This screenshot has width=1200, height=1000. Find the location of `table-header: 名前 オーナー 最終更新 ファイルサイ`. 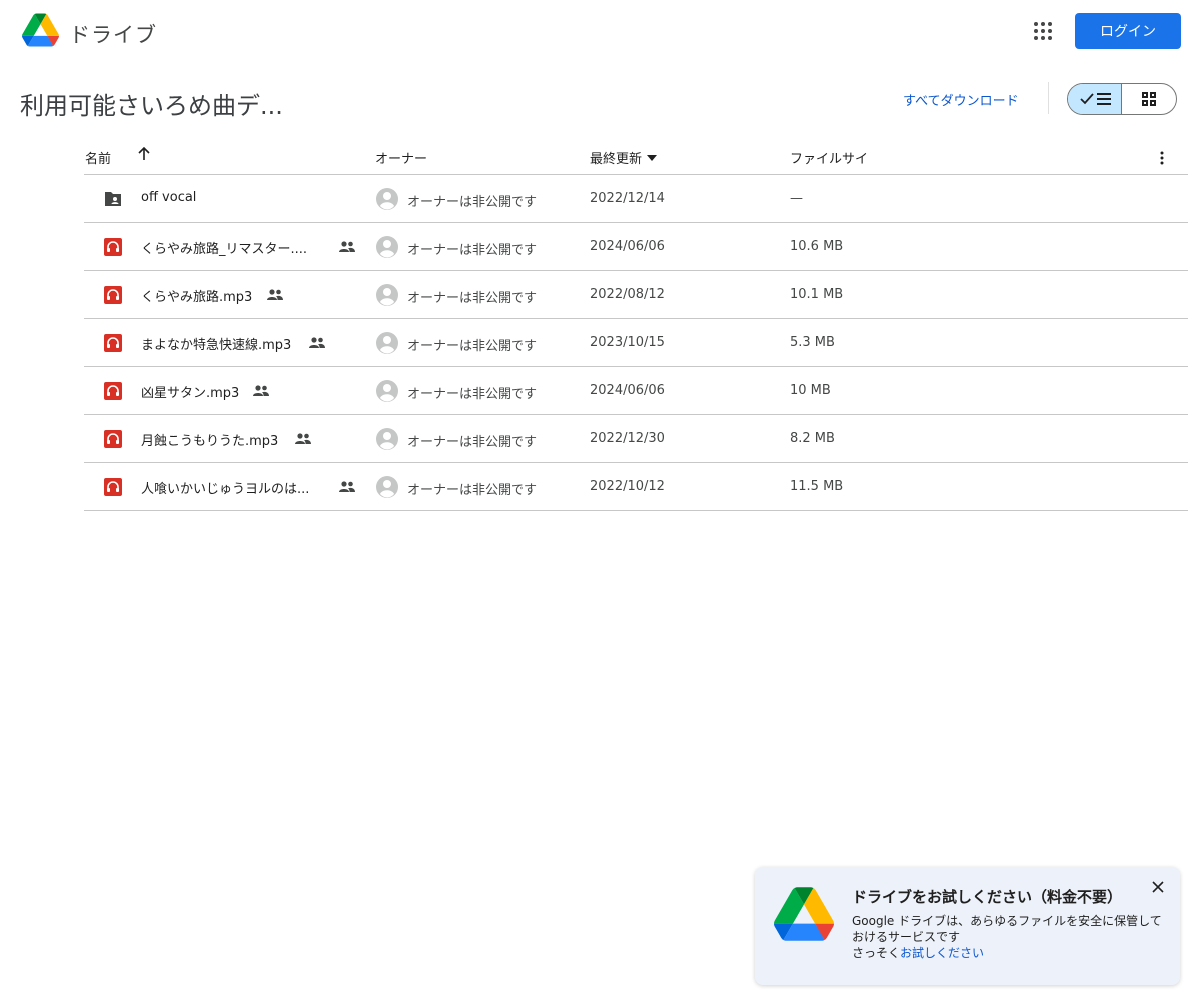

table-header: 名前 オーナー 最終更新 ファイルサイ is located at coordinates (636, 156).